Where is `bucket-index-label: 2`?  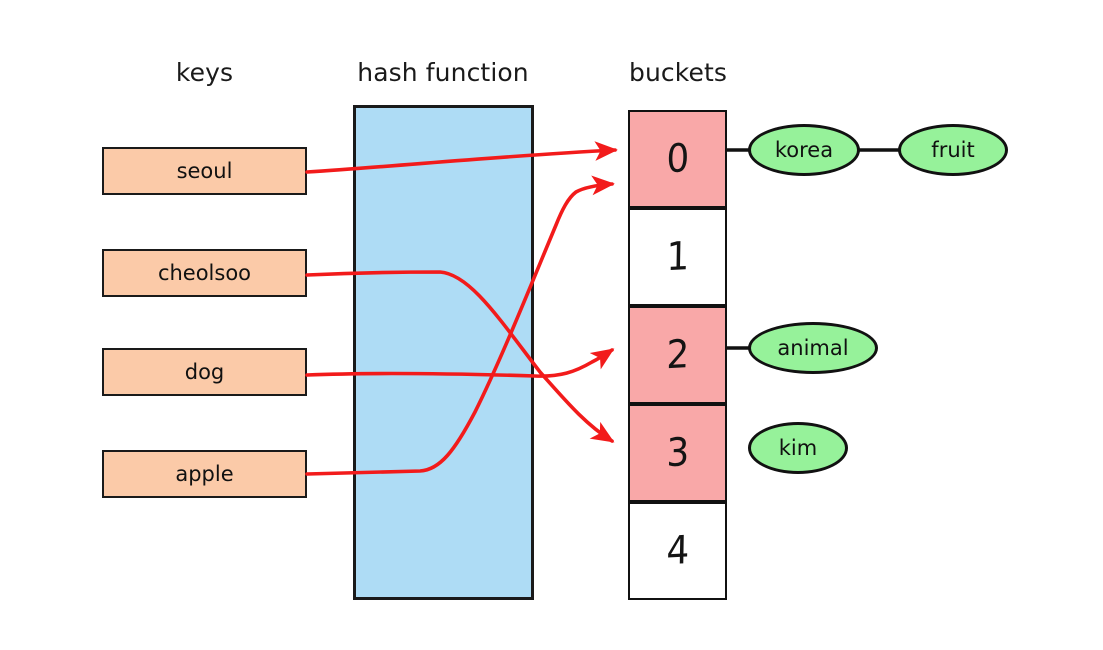 bucket-index-label: 2 is located at coordinates (677, 355).